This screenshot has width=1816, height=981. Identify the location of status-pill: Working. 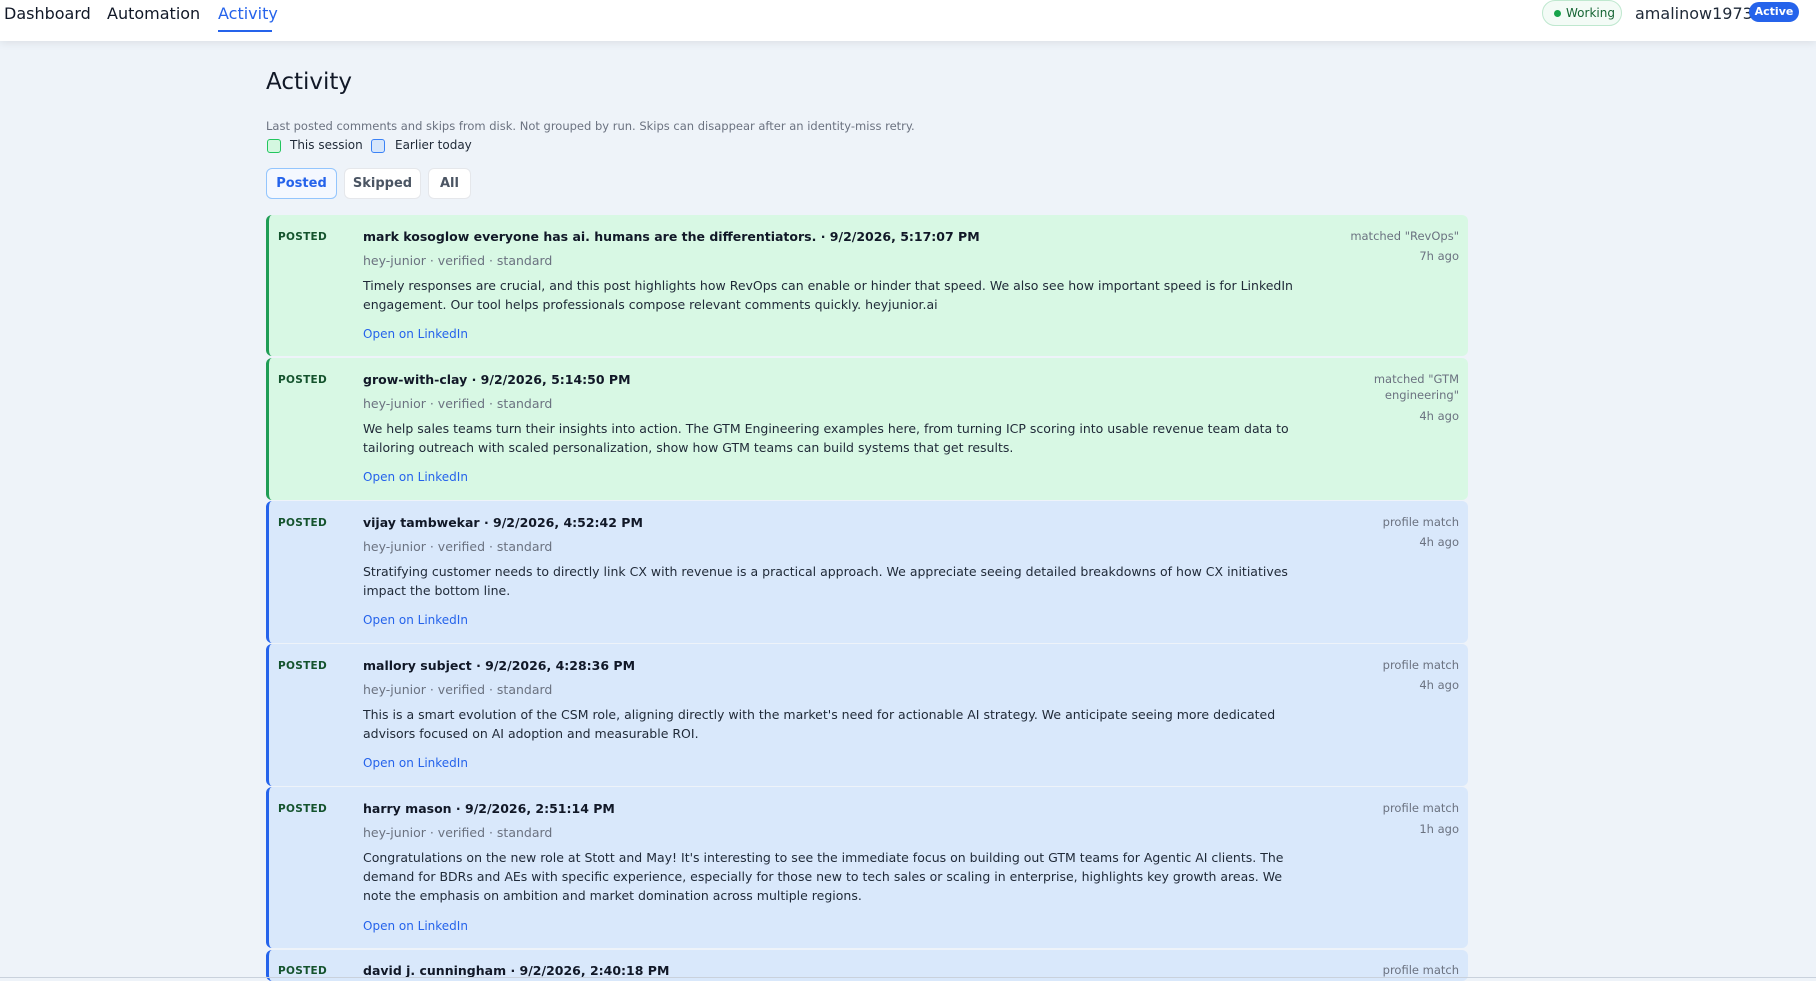
(1582, 13).